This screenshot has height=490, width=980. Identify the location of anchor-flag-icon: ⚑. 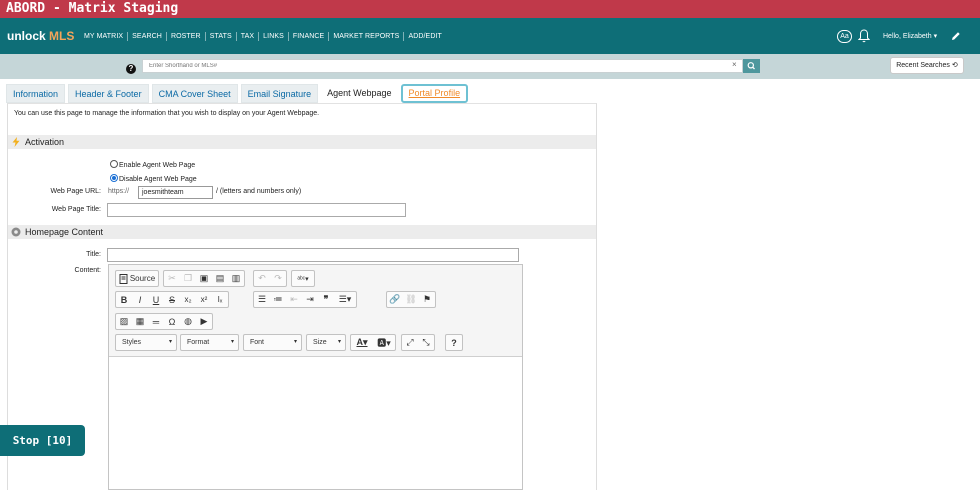
(427, 299).